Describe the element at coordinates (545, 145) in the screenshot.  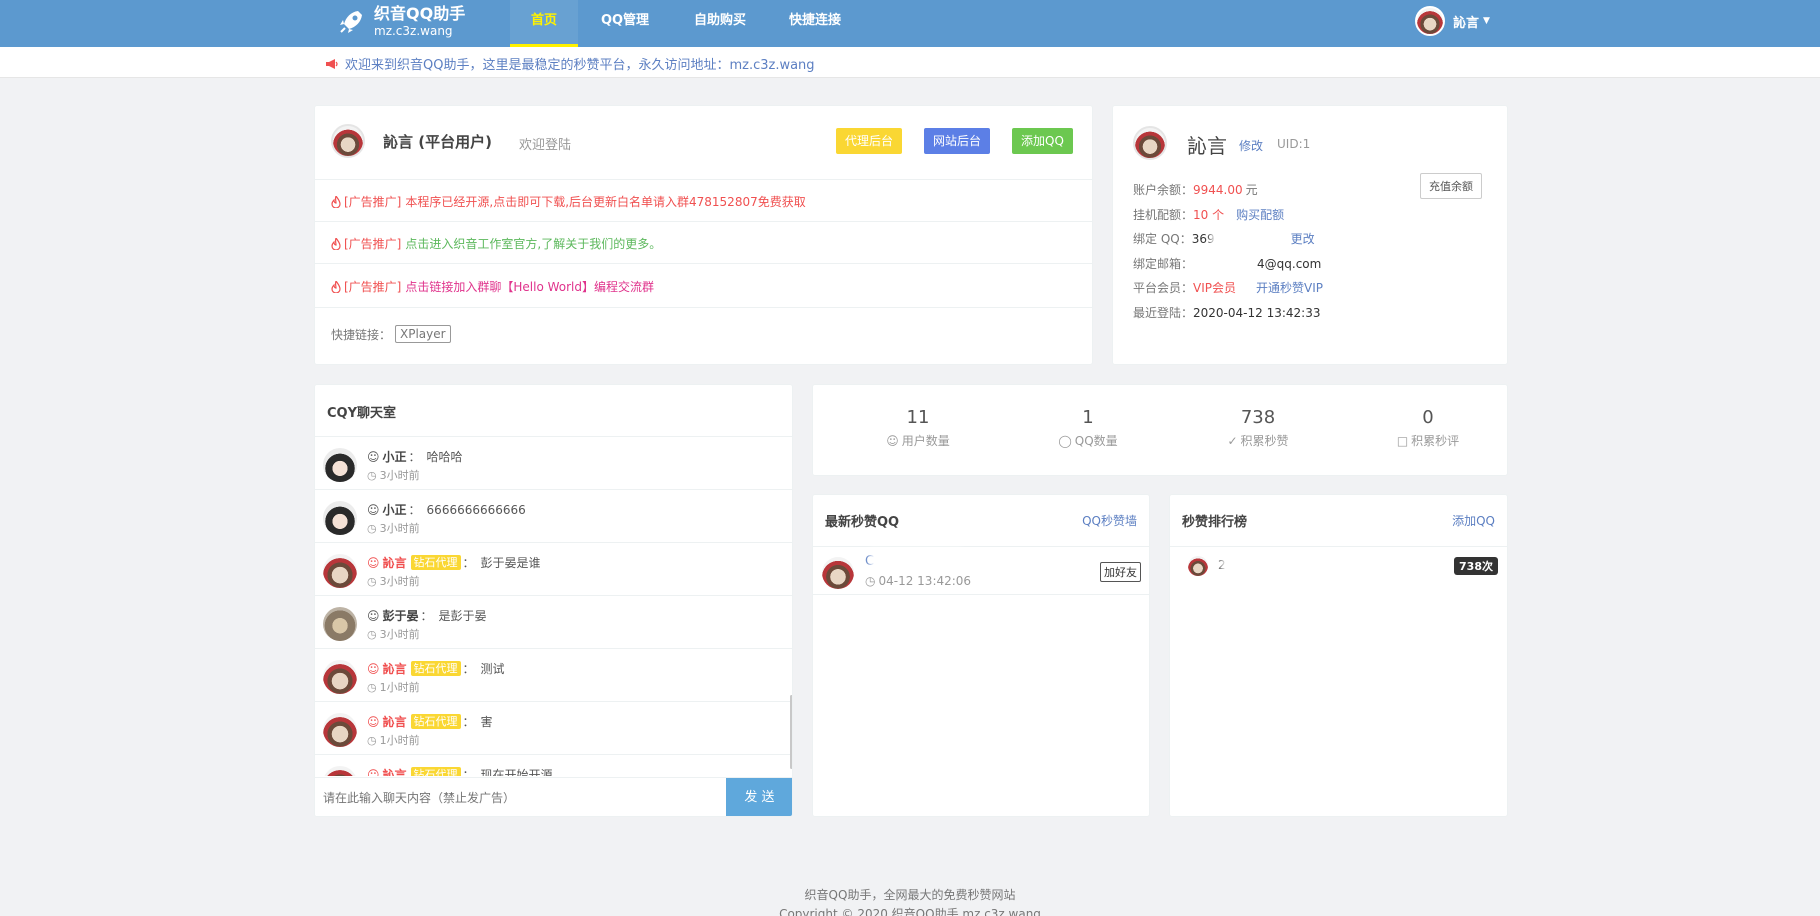
I see `welcome-greeting: 欢迎登陆` at that location.